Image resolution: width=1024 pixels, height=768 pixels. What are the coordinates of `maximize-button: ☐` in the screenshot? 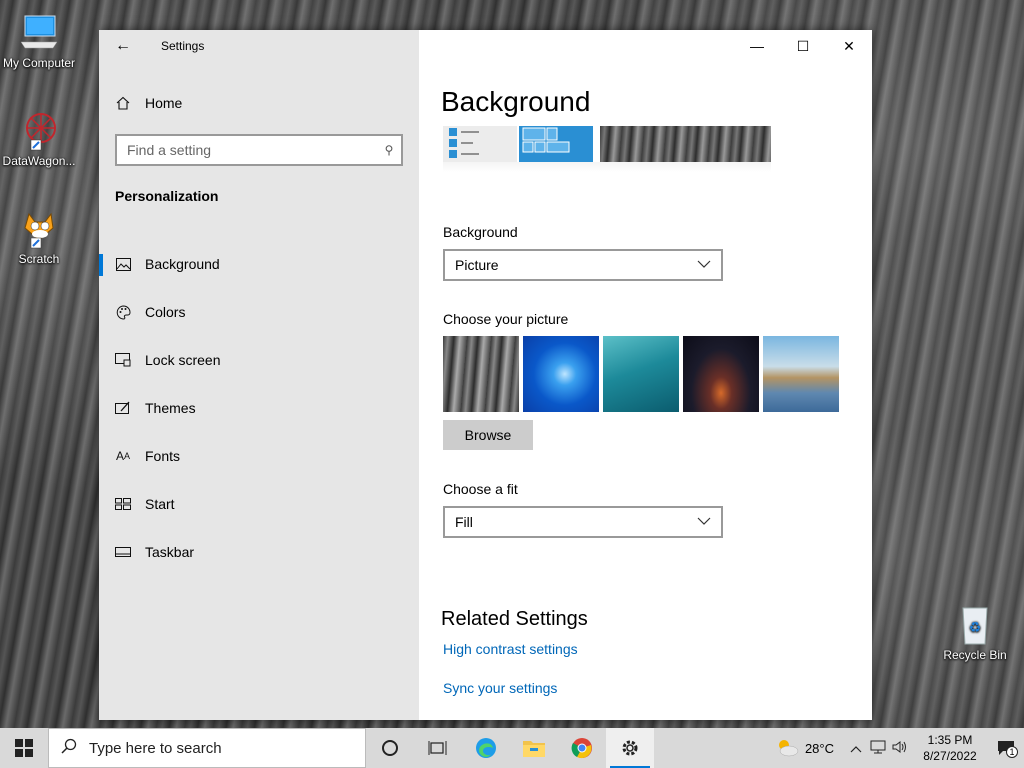 It's located at (803, 46).